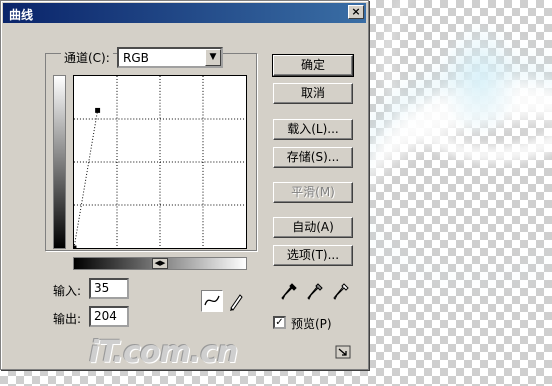 This screenshot has height=386, width=552. I want to click on channel-selected-value: RGB, so click(136, 58).